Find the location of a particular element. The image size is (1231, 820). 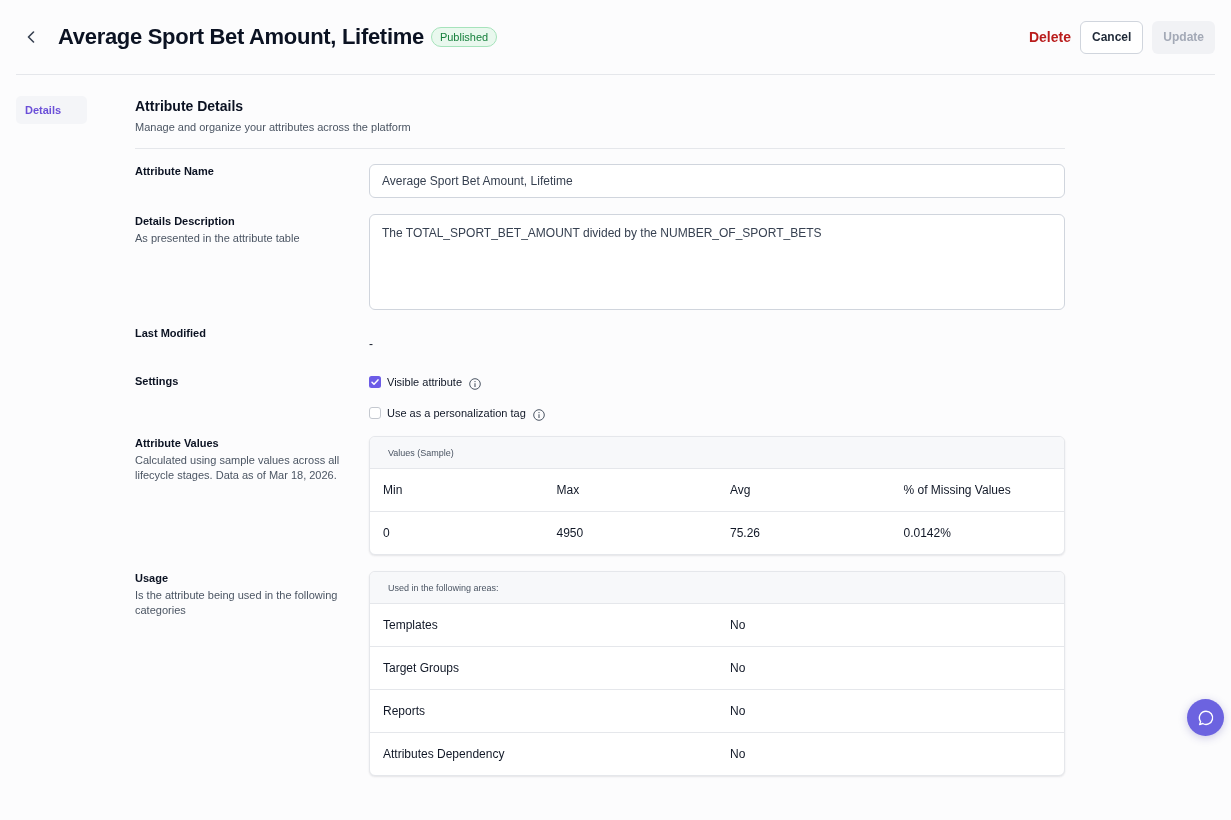

usage-area: Reports is located at coordinates (404, 711).